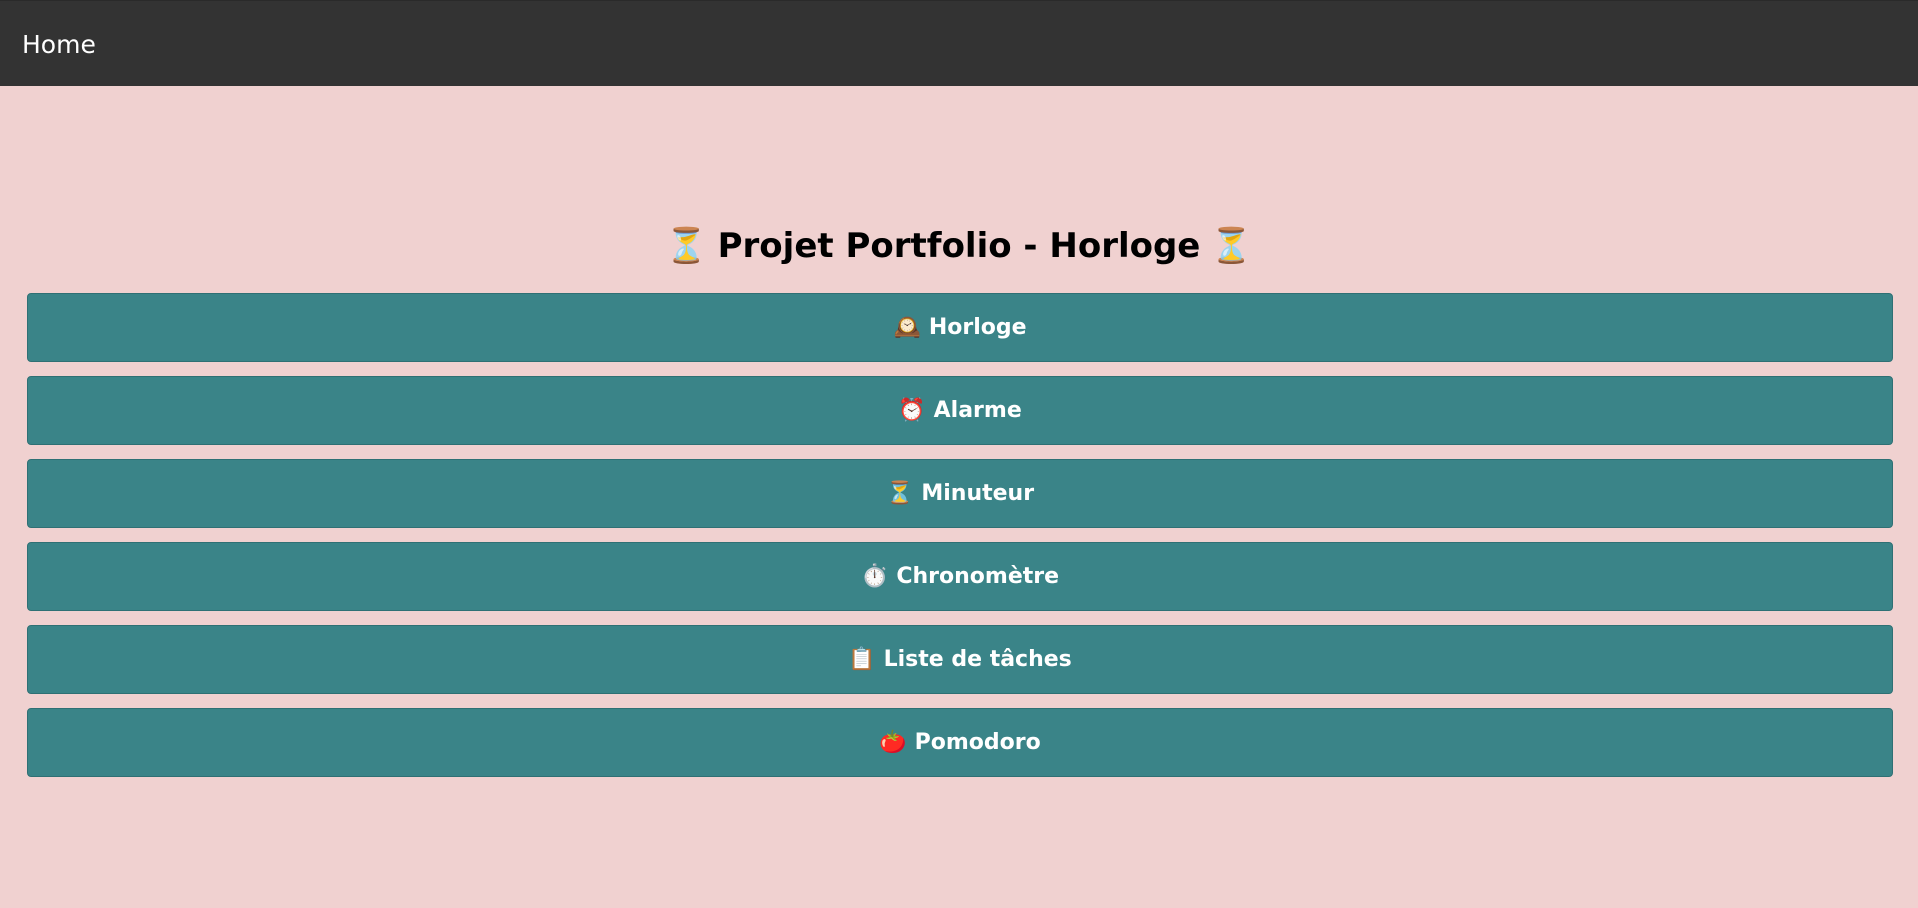 Image resolution: width=1918 pixels, height=908 pixels. Describe the element at coordinates (912, 410) in the screenshot. I see `alarm-clock-icon: ⏰` at that location.